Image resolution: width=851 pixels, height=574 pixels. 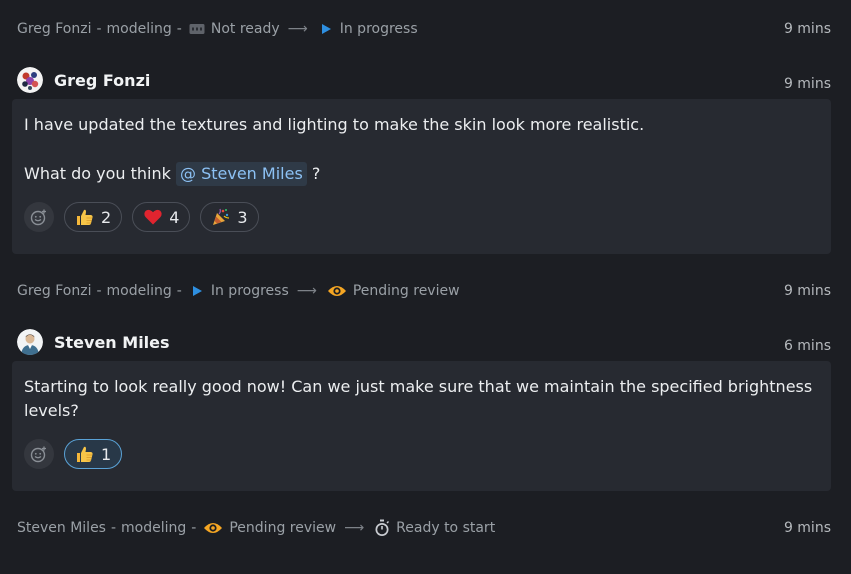 What do you see at coordinates (153, 217) in the screenshot?
I see `heart-icon` at bounding box center [153, 217].